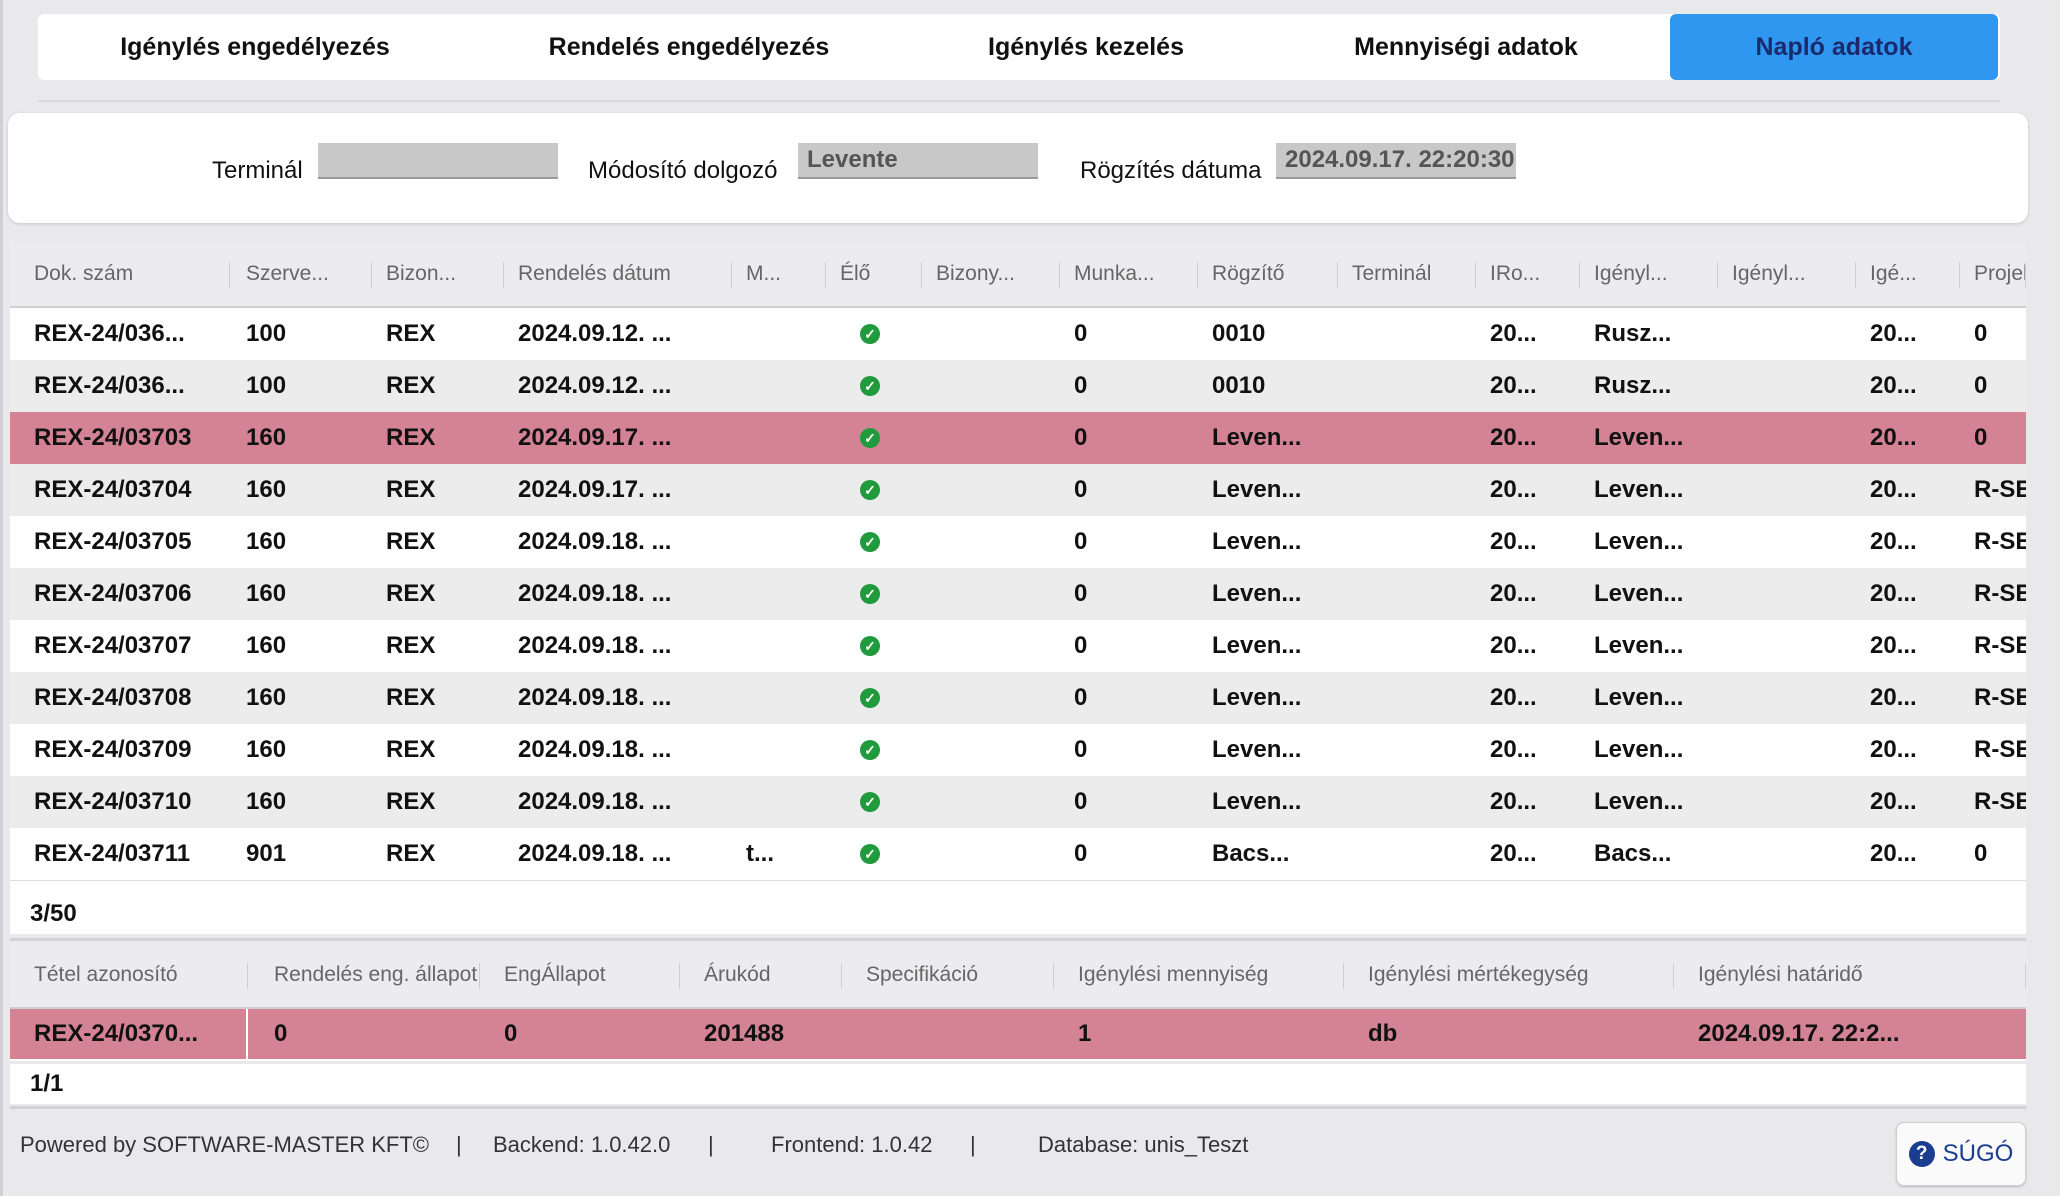  I want to click on tab-igenyles-engedelyezes: Igénylés engedélyezés, so click(255, 47).